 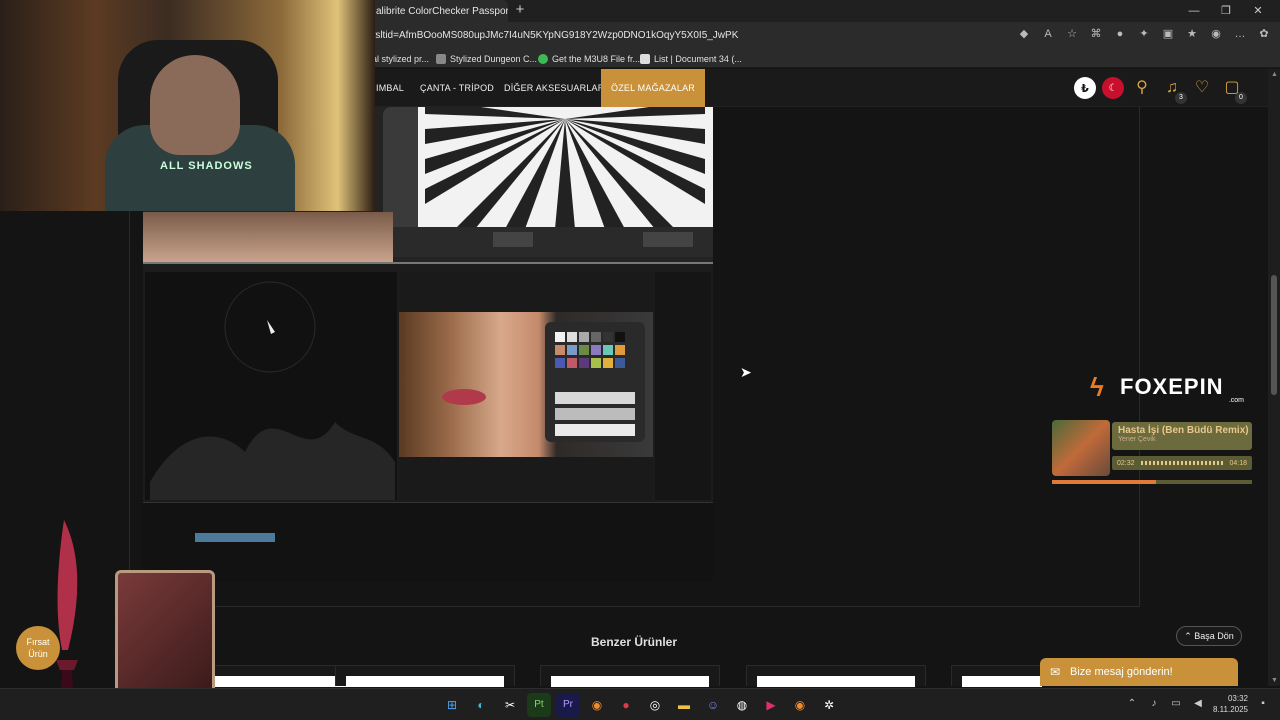 What do you see at coordinates (1274, 680) in the screenshot?
I see `scroll-down-icon: ▼` at bounding box center [1274, 680].